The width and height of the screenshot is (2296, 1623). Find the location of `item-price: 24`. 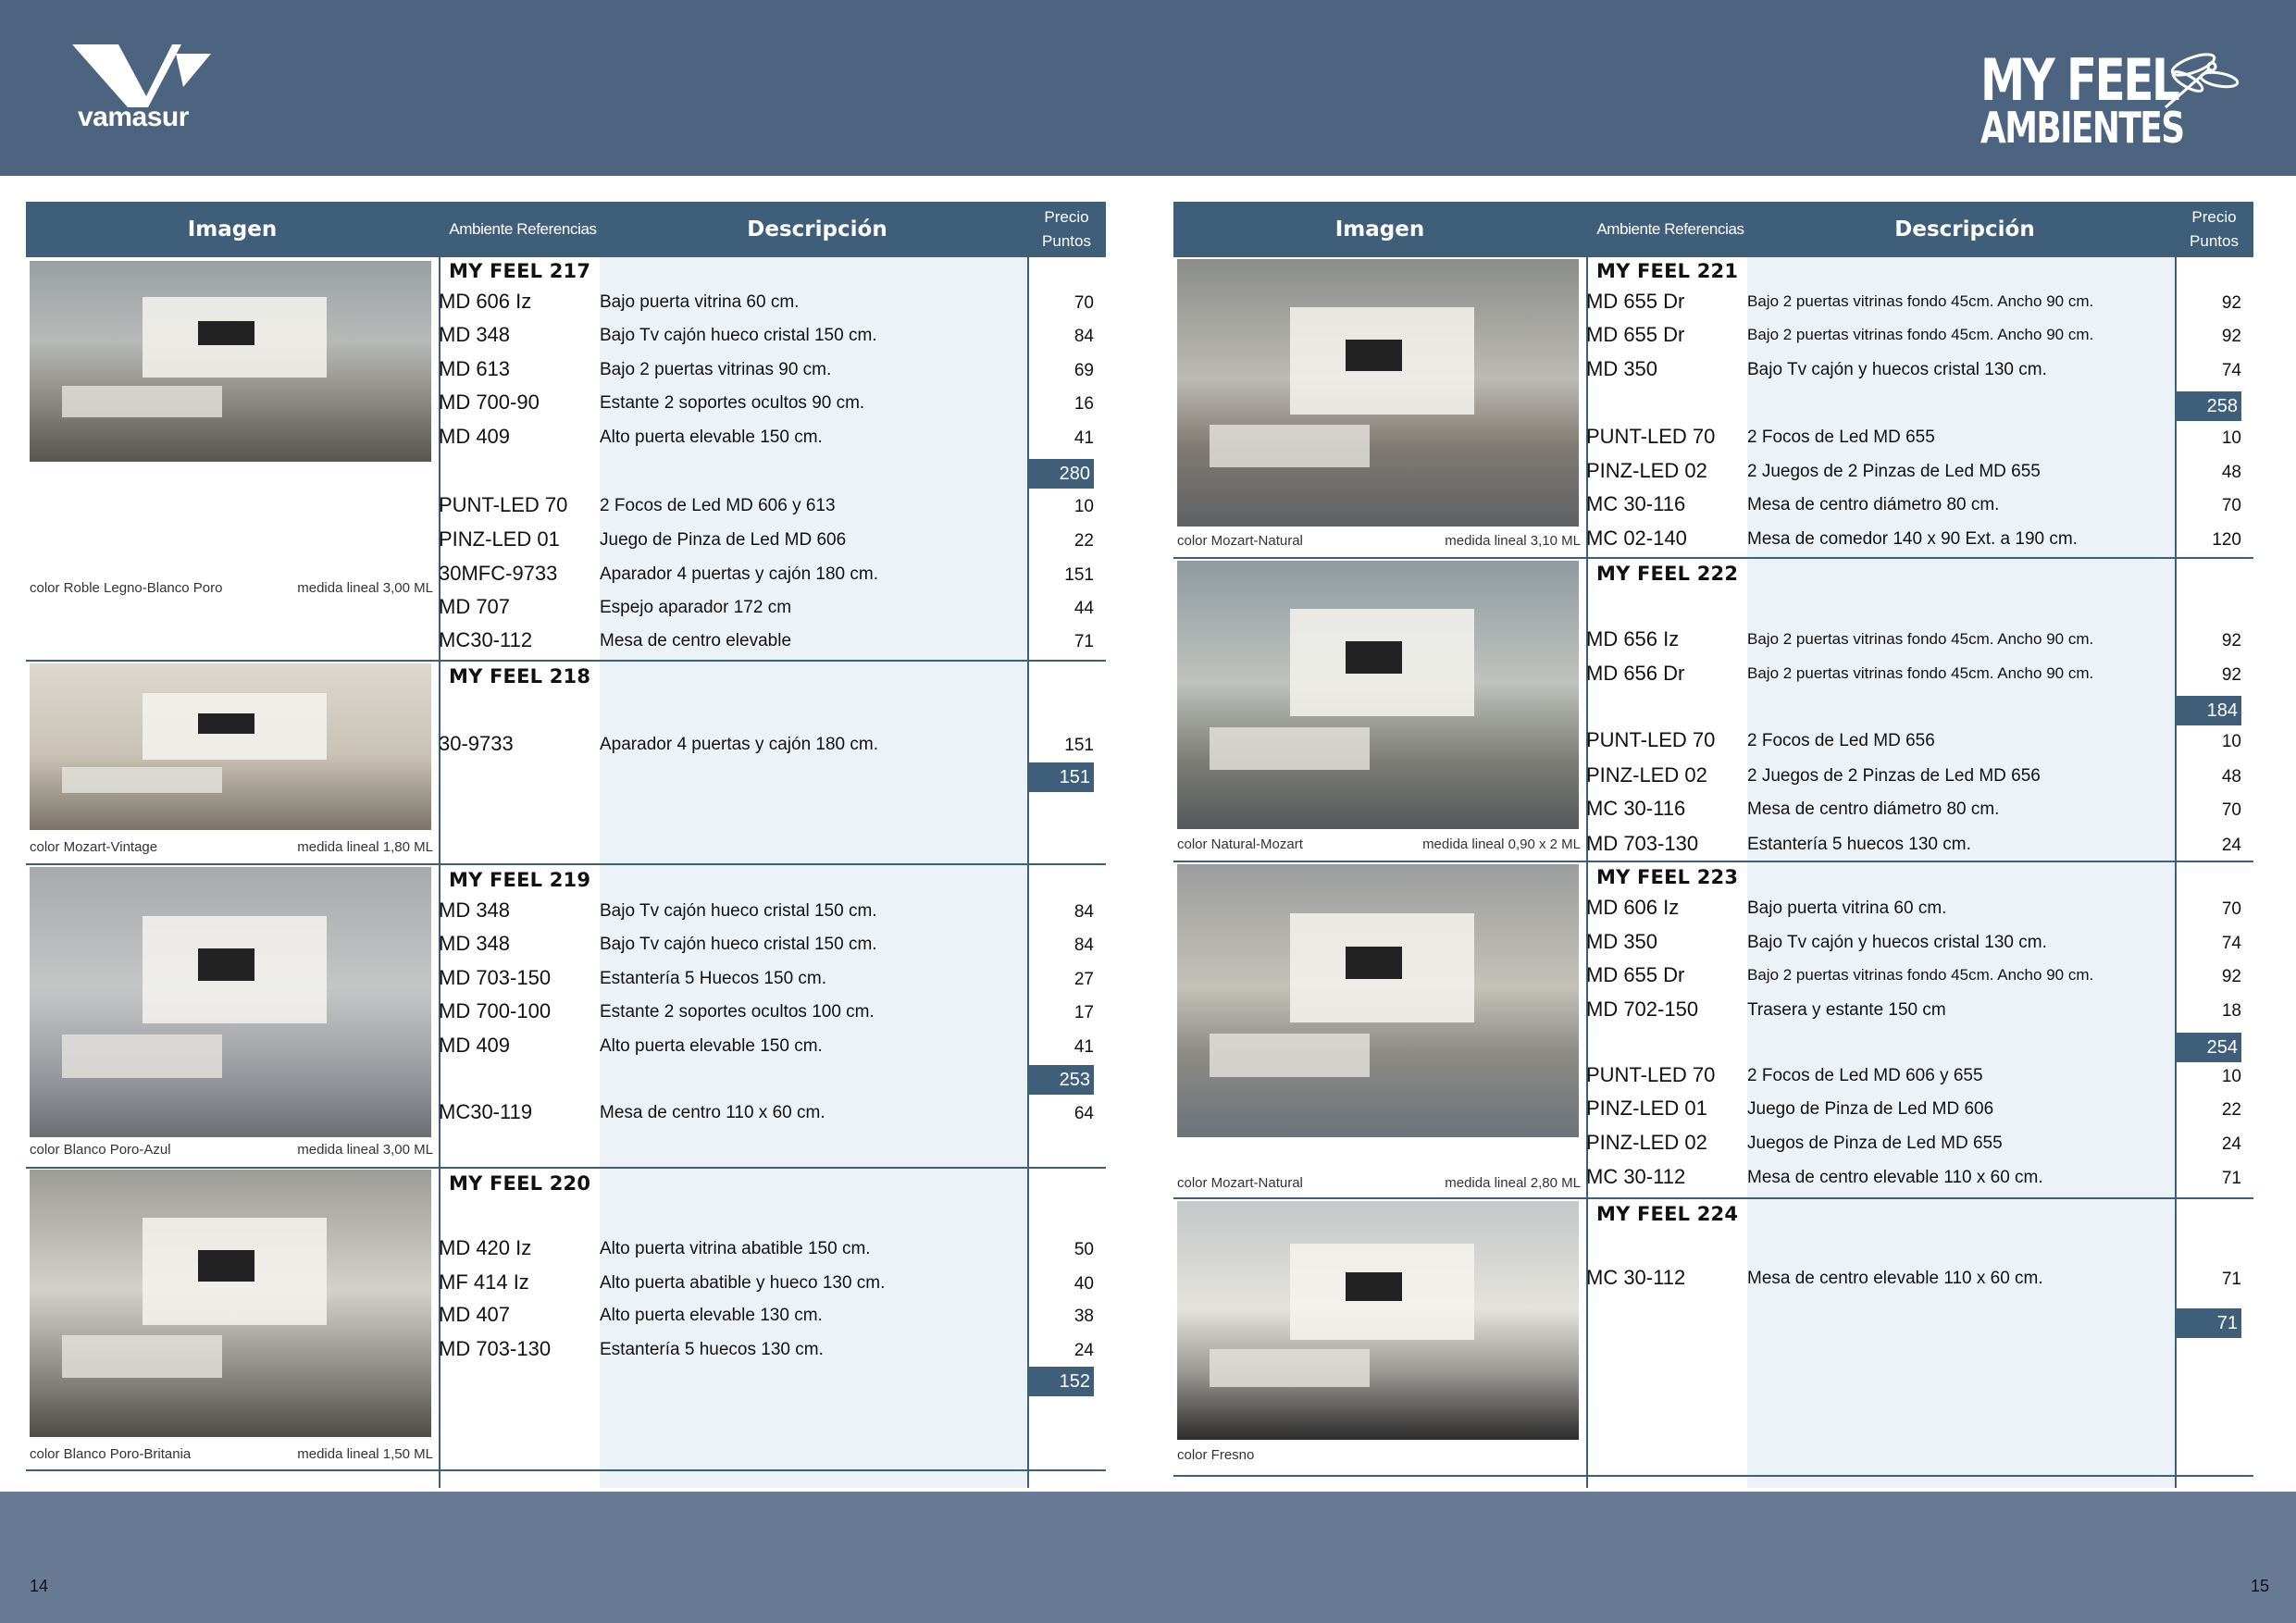

item-price: 24 is located at coordinates (2231, 845).